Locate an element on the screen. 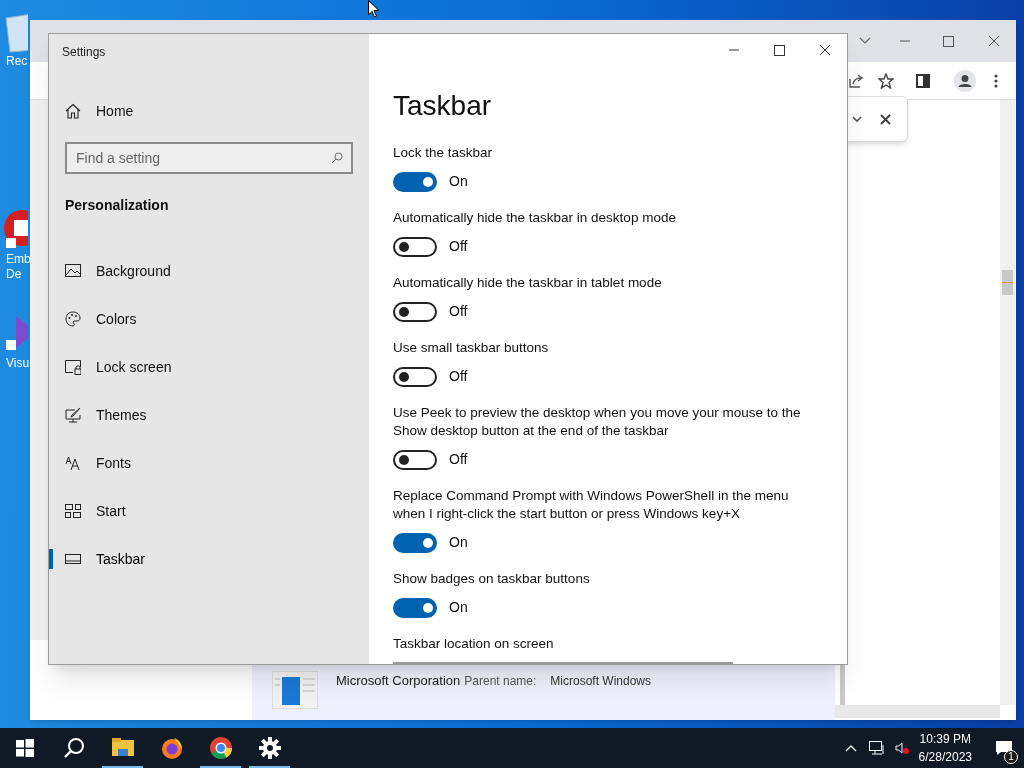  star-icon is located at coordinates (886, 80).